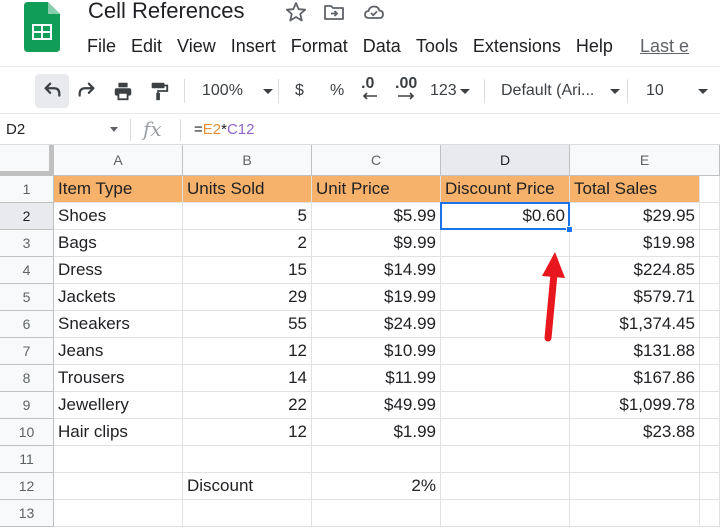 The height and width of the screenshot is (529, 720). What do you see at coordinates (505, 405) in the screenshot?
I see `cell-d9` at bounding box center [505, 405].